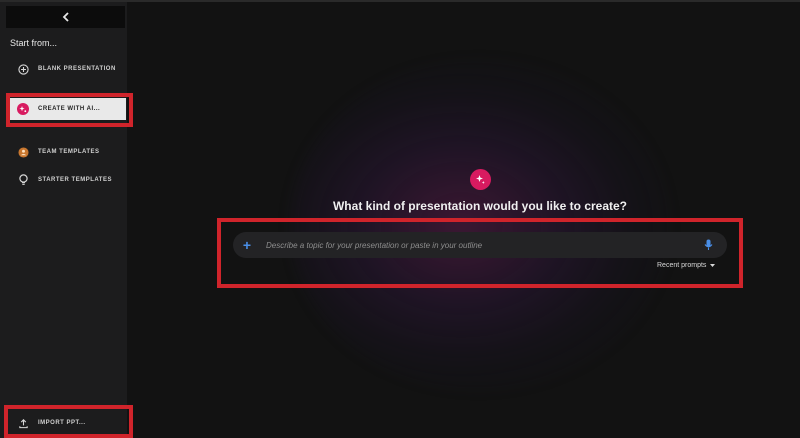 The width and height of the screenshot is (800, 438). I want to click on sidebar-item-label: BLANK PRESENTATION, so click(77, 69).